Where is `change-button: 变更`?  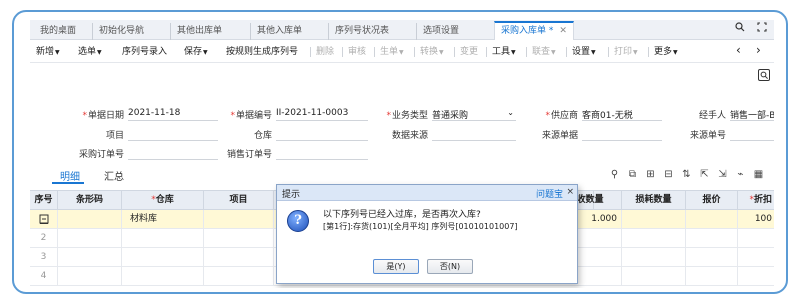 change-button: 变更 is located at coordinates (469, 52).